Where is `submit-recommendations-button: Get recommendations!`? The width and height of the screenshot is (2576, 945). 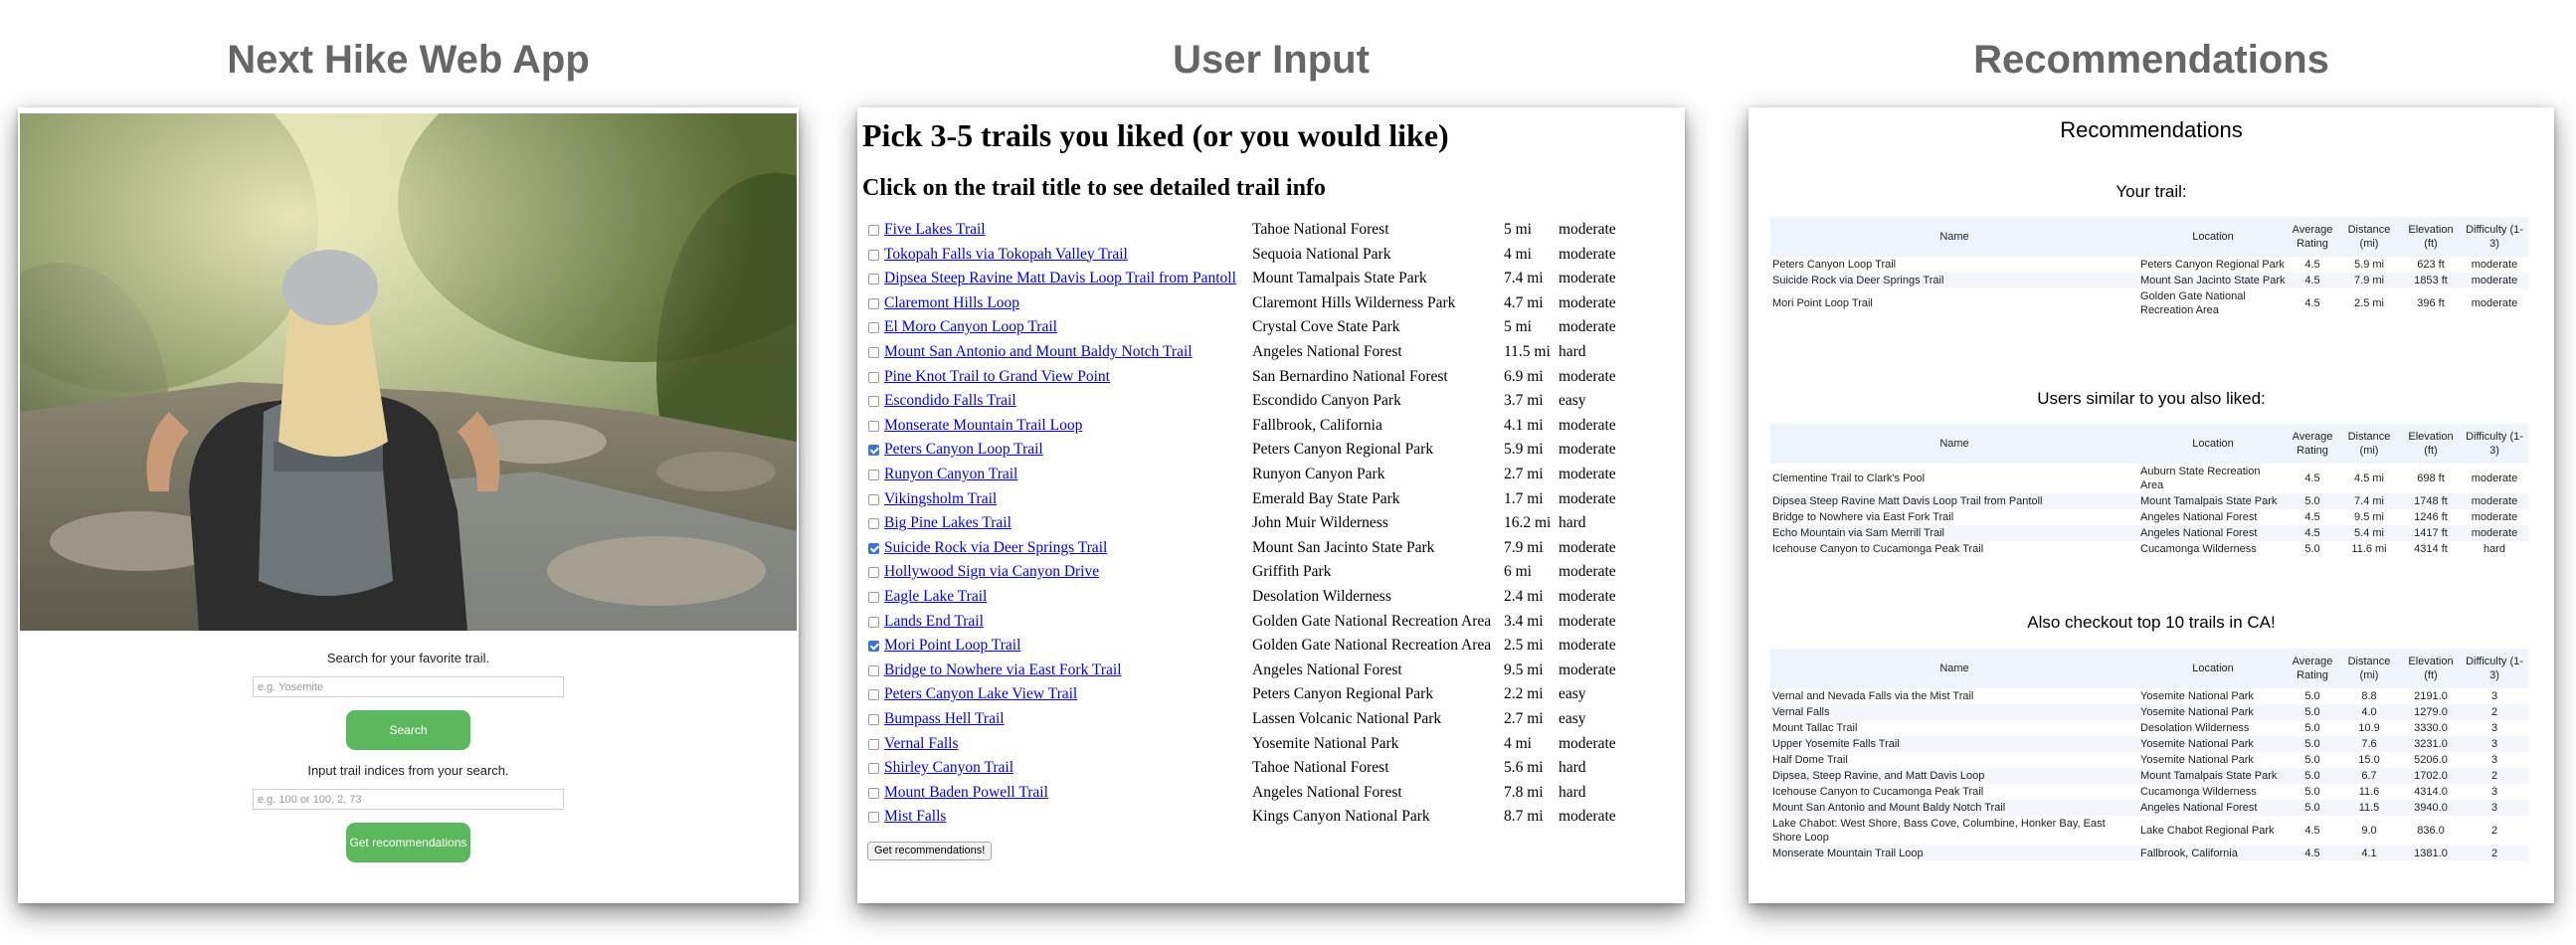
submit-recommendations-button: Get recommendations! is located at coordinates (930, 851).